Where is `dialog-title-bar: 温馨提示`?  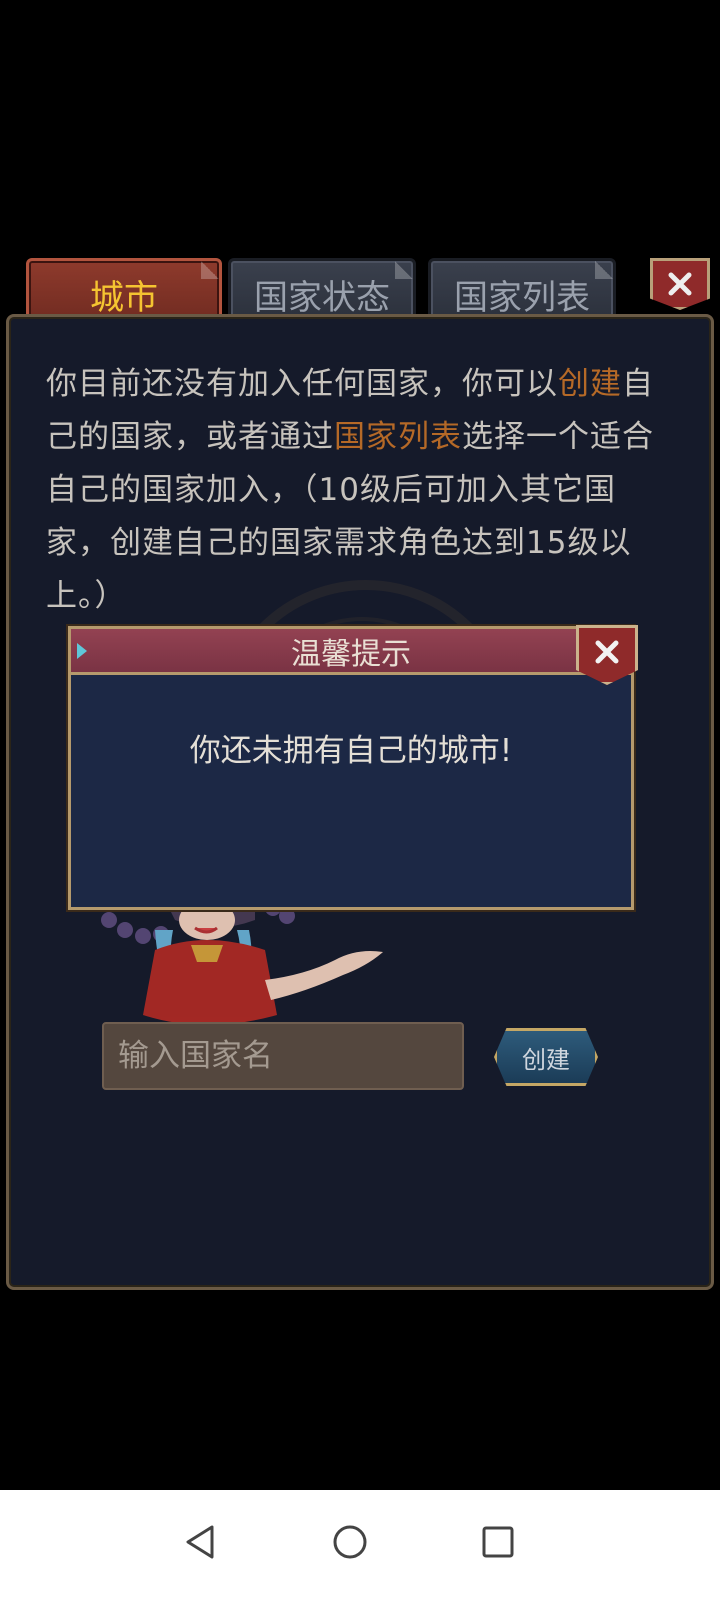 dialog-title-bar: 温馨提示 is located at coordinates (351, 652).